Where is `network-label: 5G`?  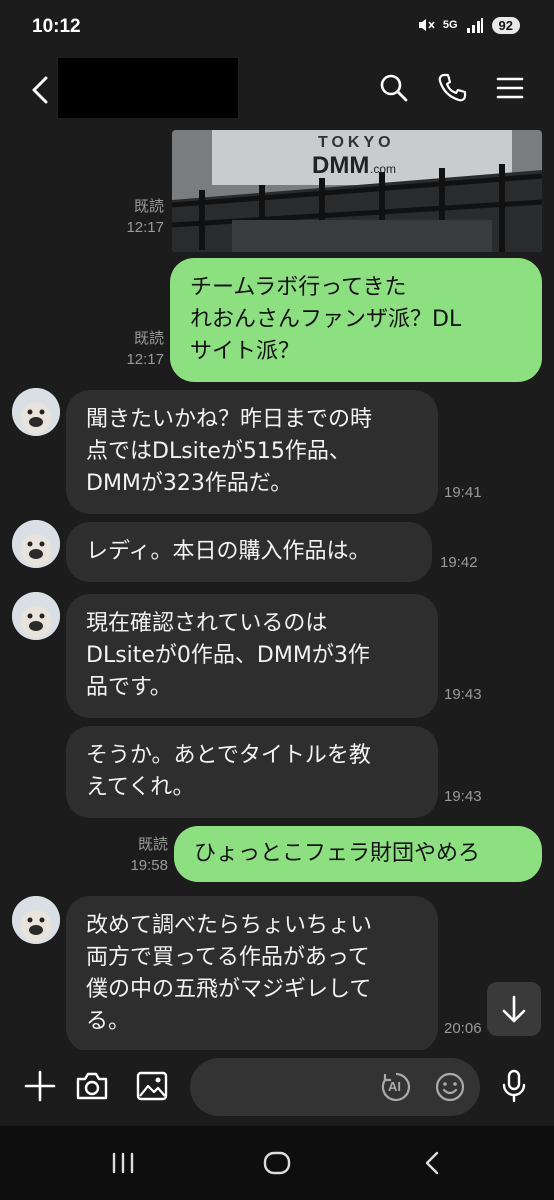
network-label: 5G is located at coordinates (450, 25).